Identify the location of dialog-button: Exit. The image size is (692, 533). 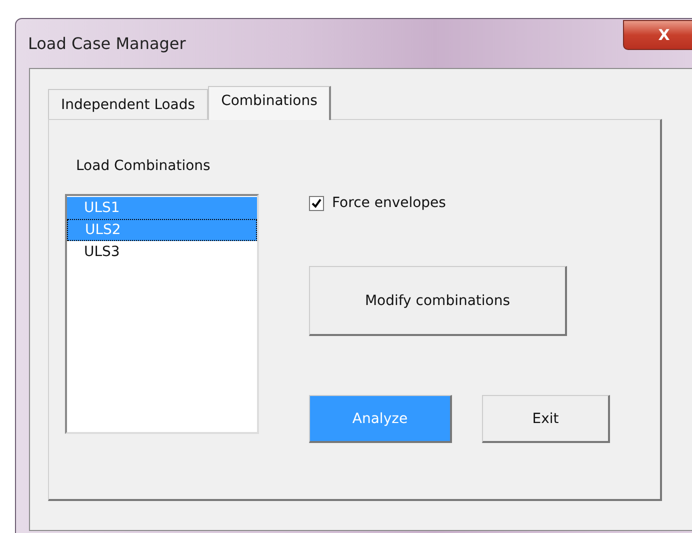
(546, 419).